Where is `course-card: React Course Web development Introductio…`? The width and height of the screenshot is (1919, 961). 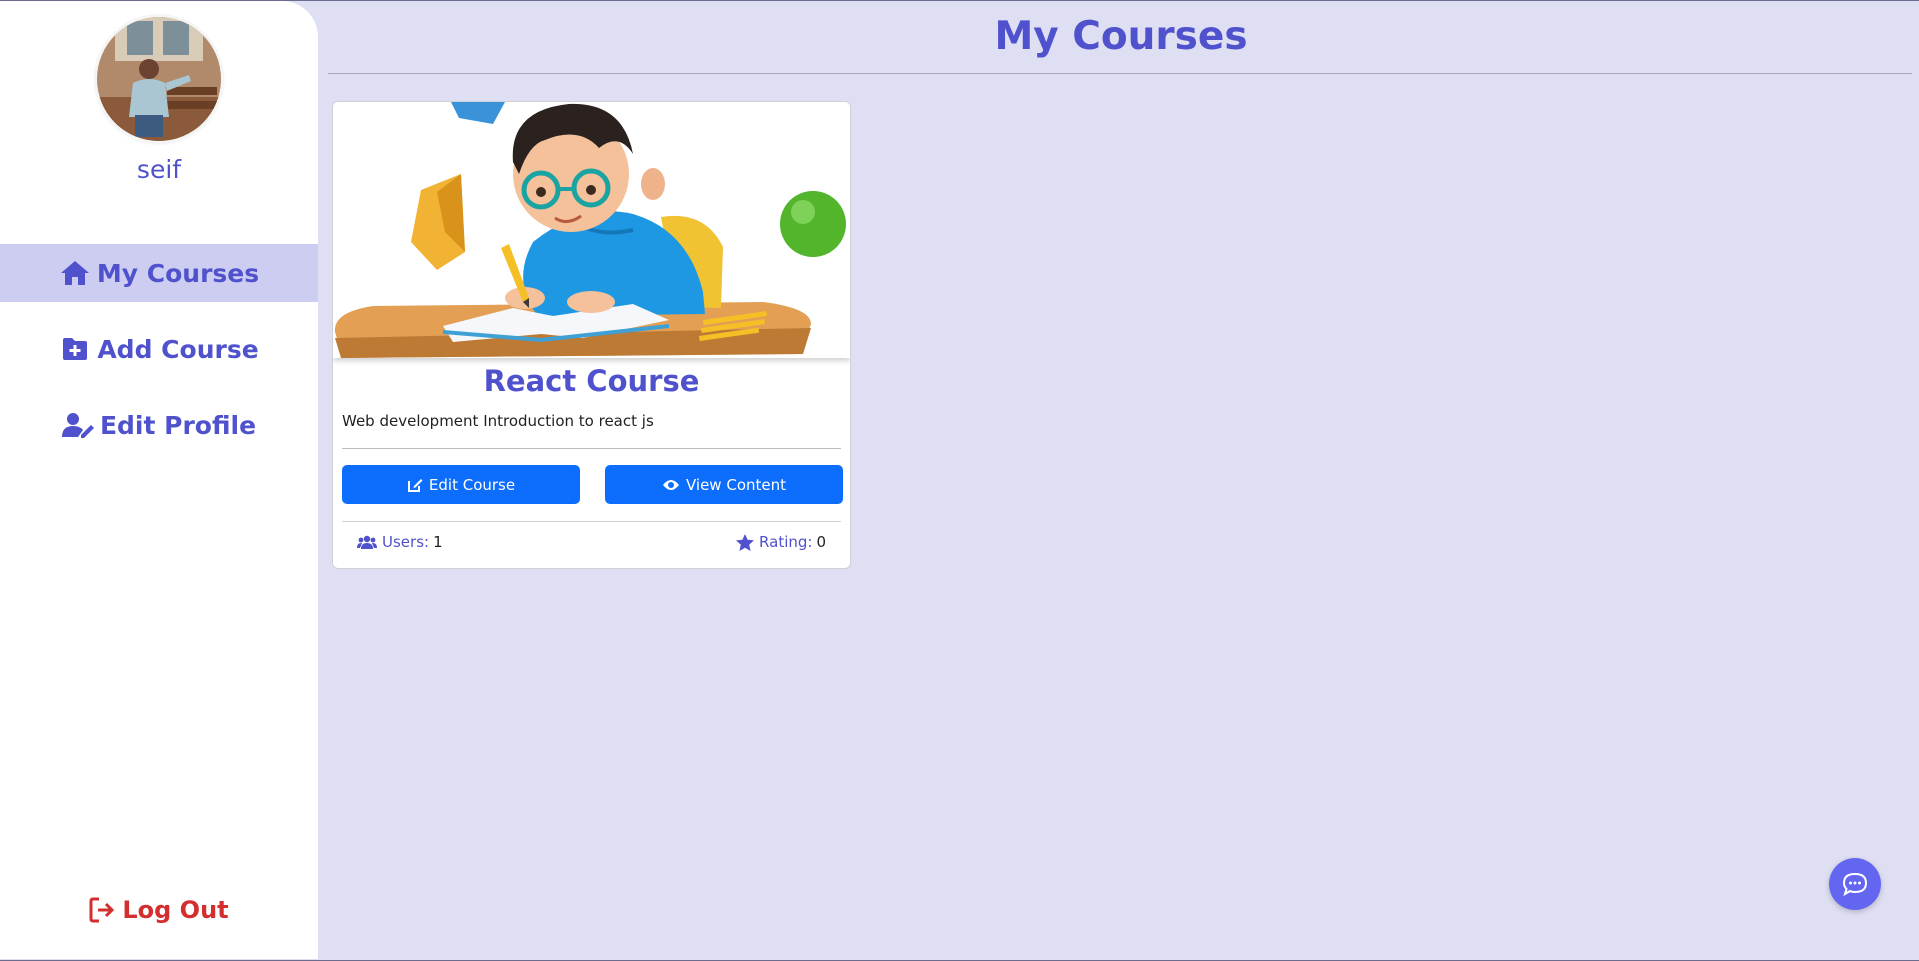
course-card: React Course Web development Introductio… is located at coordinates (591, 335).